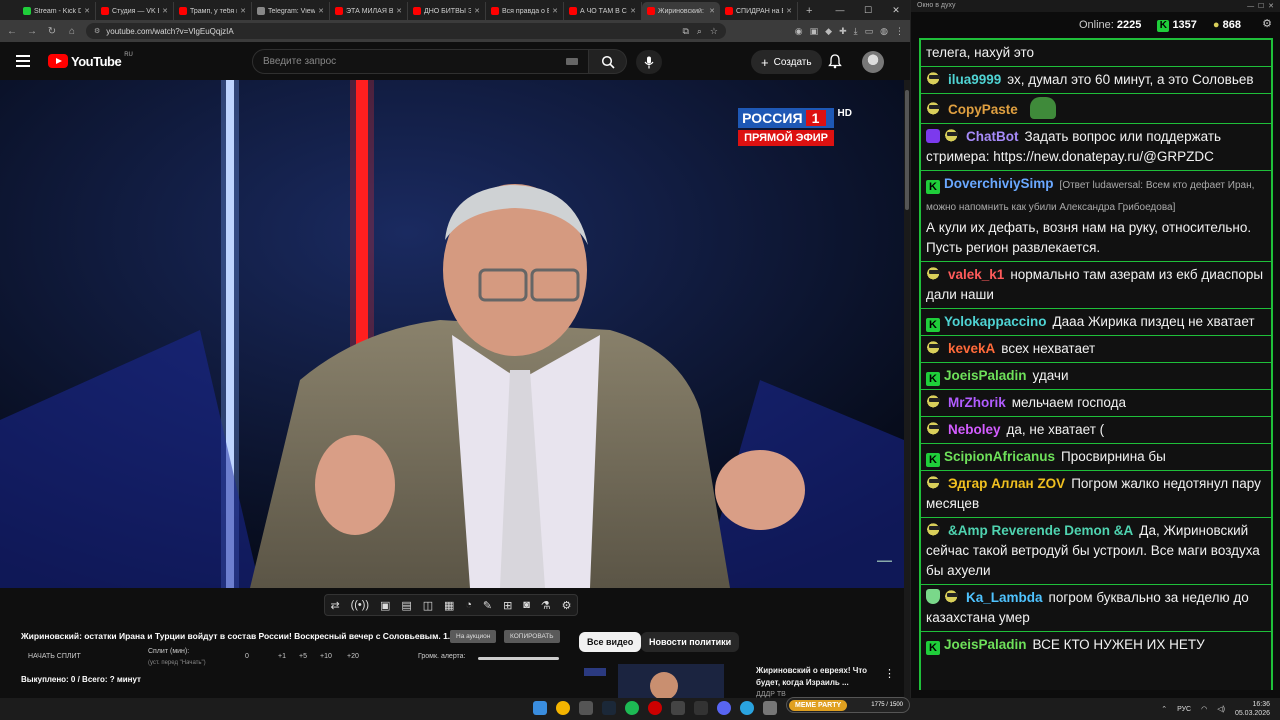 The width and height of the screenshot is (1280, 720). Describe the element at coordinates (873, 62) in the screenshot. I see `avatar` at that location.